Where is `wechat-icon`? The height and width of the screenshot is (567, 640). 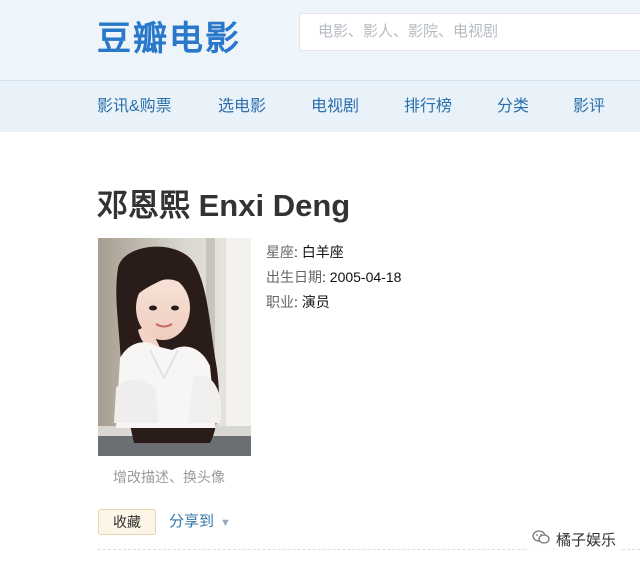
wechat-icon is located at coordinates (541, 539).